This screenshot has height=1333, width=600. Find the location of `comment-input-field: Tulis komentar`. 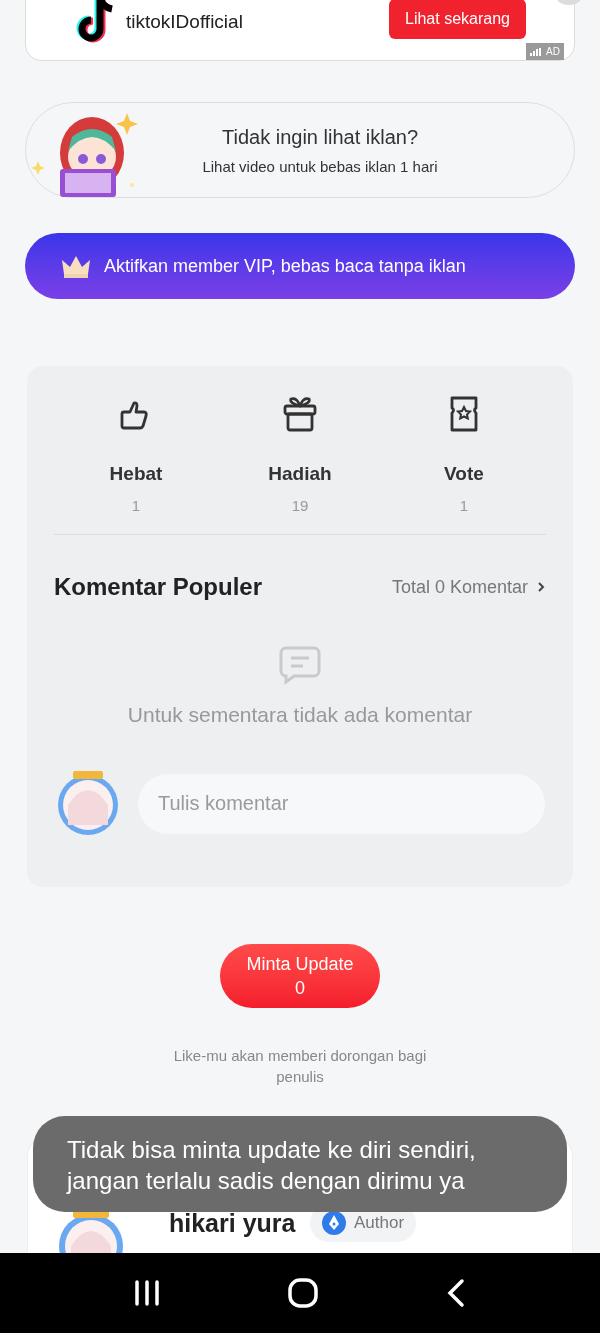

comment-input-field: Tulis komentar is located at coordinates (341, 803).